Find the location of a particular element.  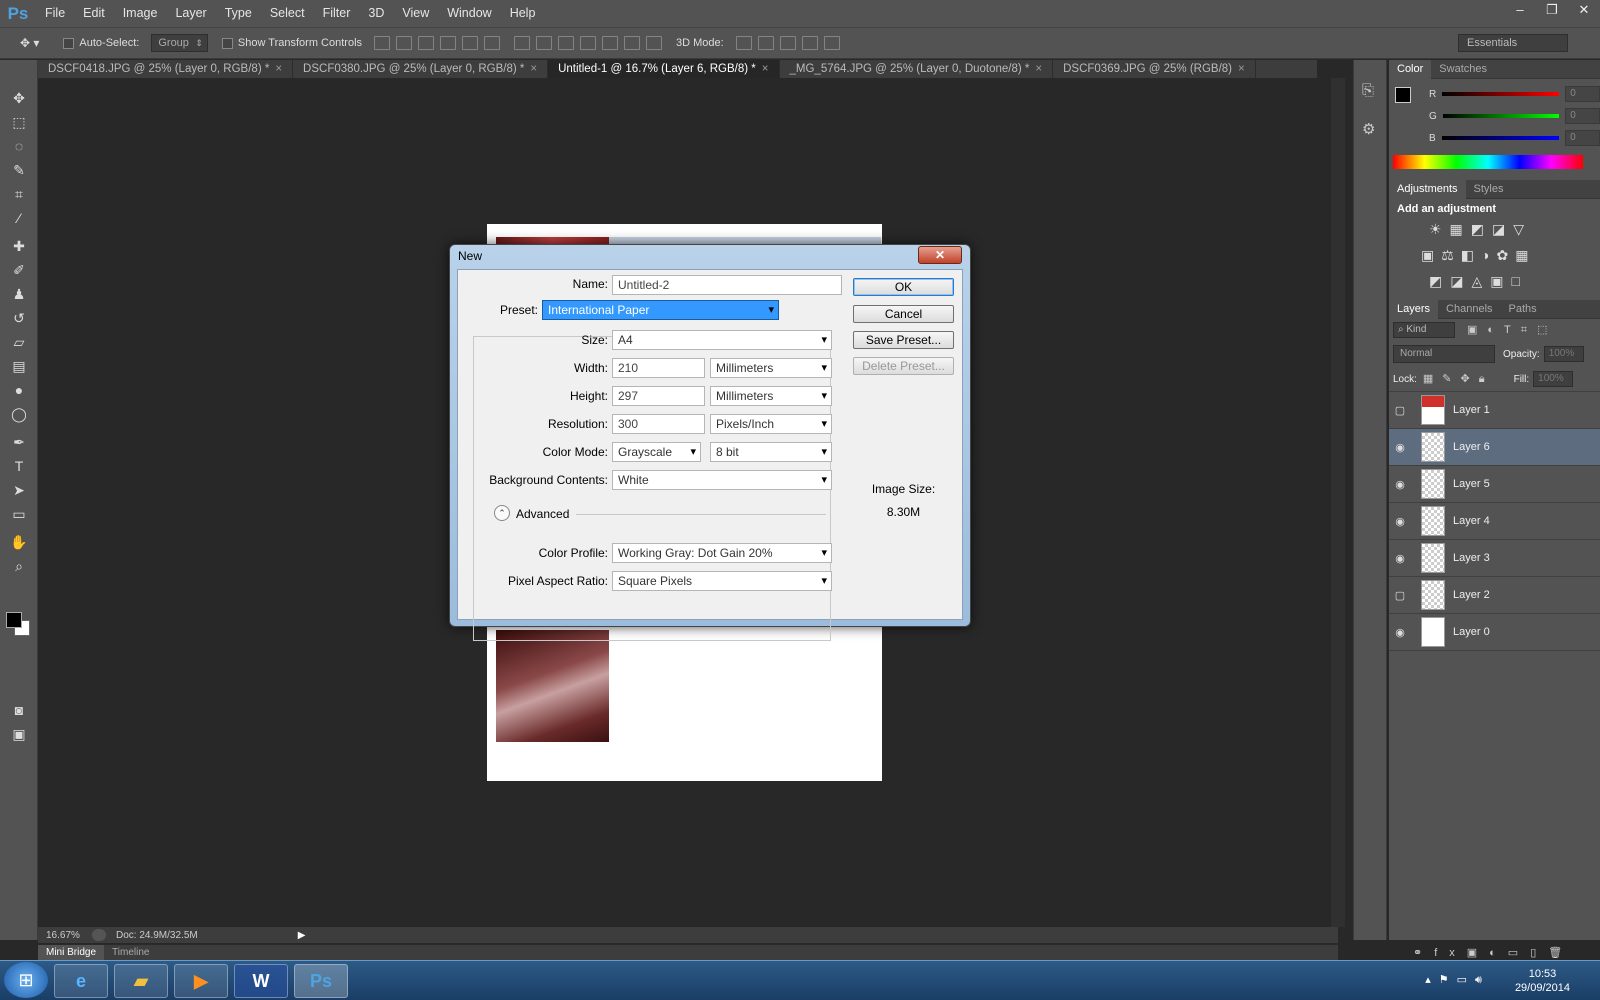

history-panel-icon: ⎘ is located at coordinates (1368, 90).